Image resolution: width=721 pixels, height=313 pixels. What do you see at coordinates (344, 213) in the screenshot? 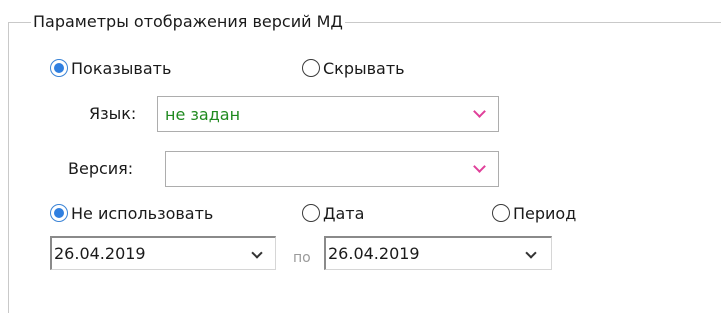
I see `date-radio-label: Дата` at bounding box center [344, 213].